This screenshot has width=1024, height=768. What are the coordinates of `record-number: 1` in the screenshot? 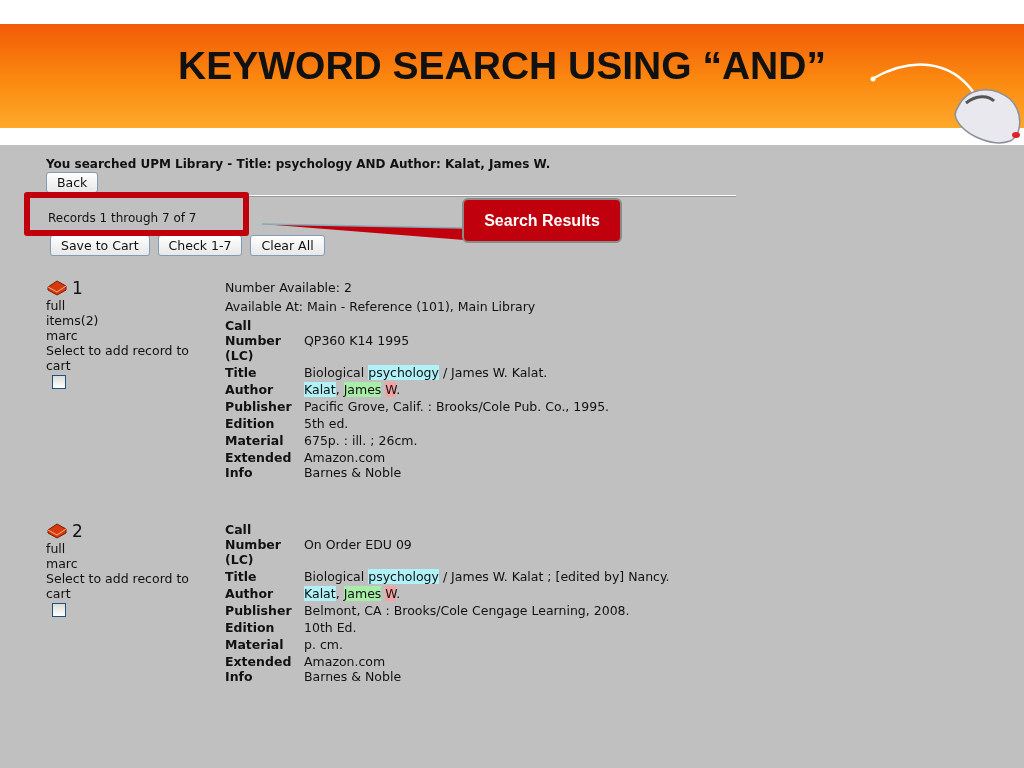 It's located at (77, 288).